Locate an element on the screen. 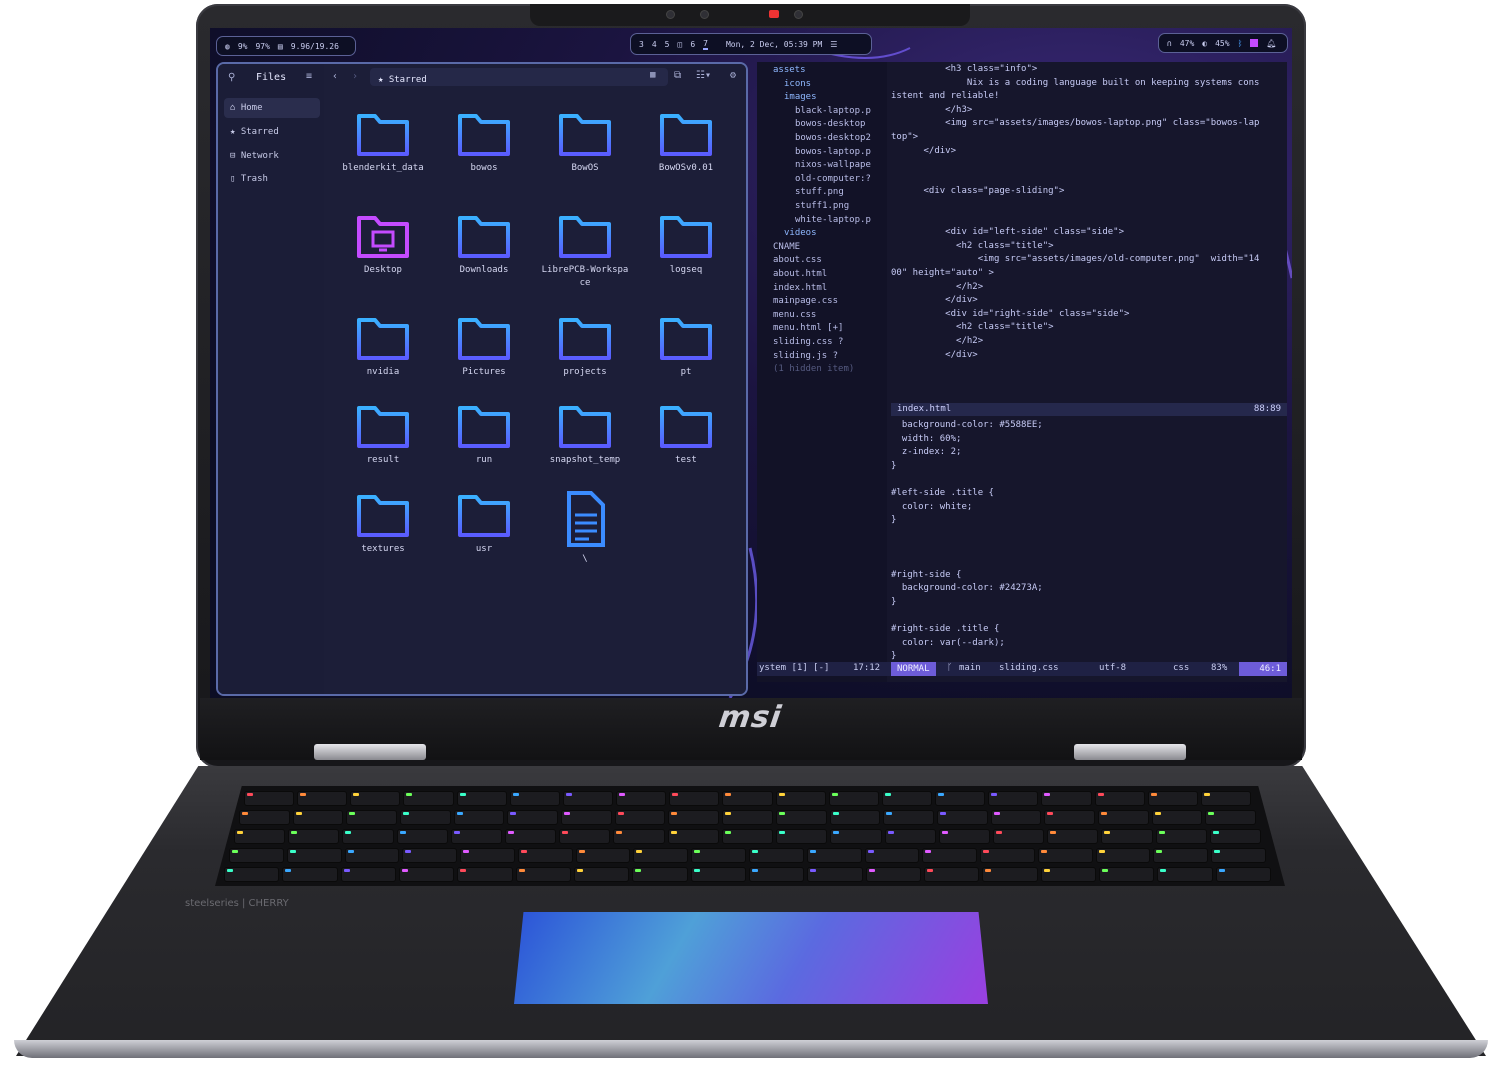 This screenshot has height=1072, width=1500. item-label: bowos is located at coordinates (484, 168).